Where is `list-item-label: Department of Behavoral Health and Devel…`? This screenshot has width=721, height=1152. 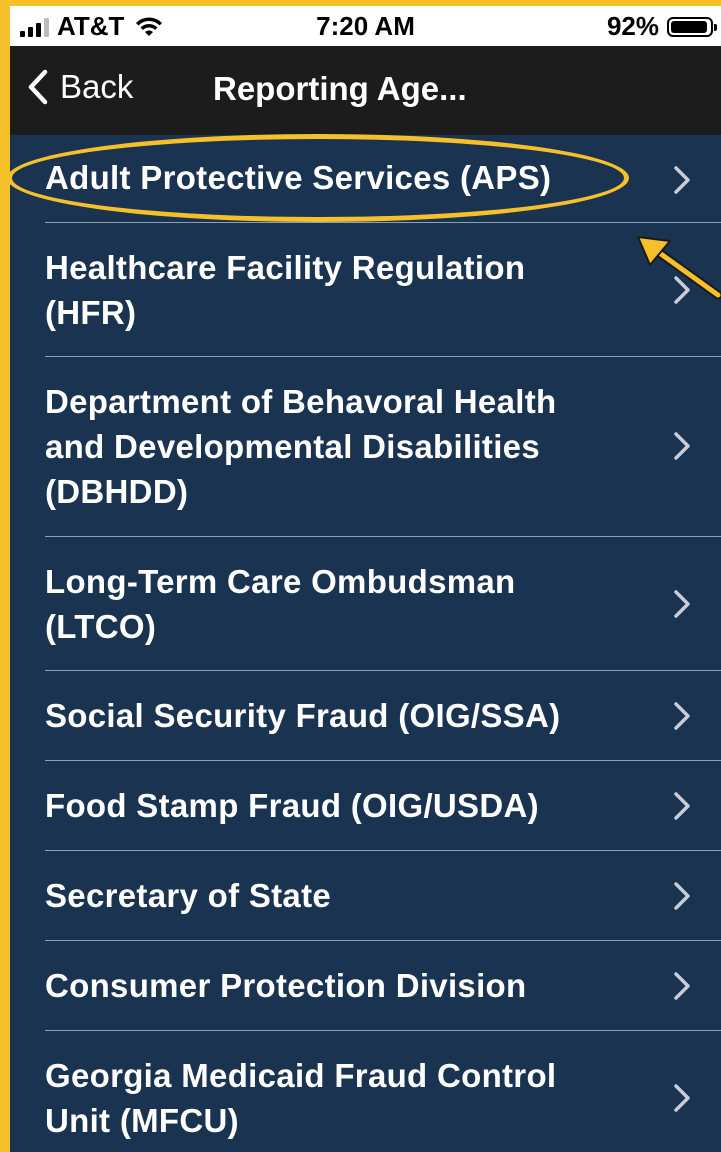
list-item-label: Department of Behavoral Health and Devel… is located at coordinates (301, 446).